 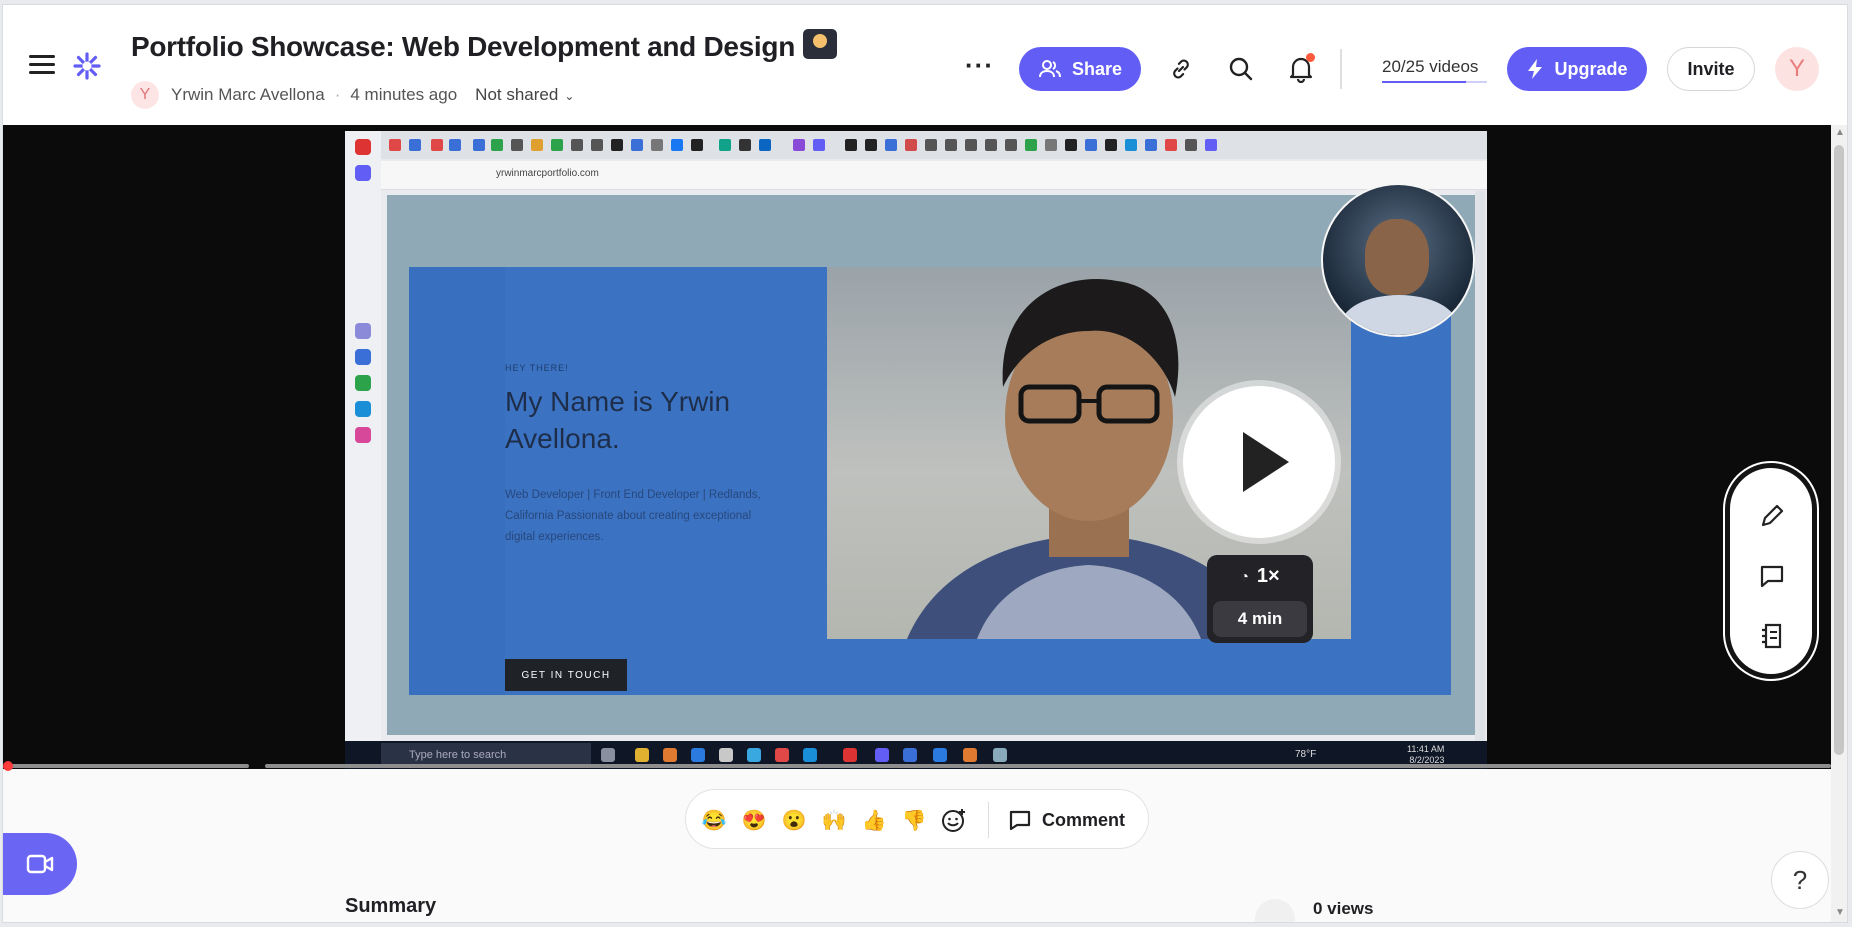 I want to click on chevron-down-icon: ⌄, so click(x=569, y=96).